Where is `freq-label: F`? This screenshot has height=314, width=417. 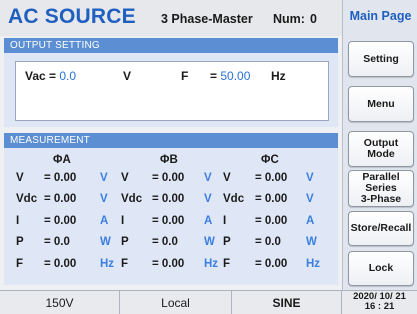 freq-label: F is located at coordinates (185, 76).